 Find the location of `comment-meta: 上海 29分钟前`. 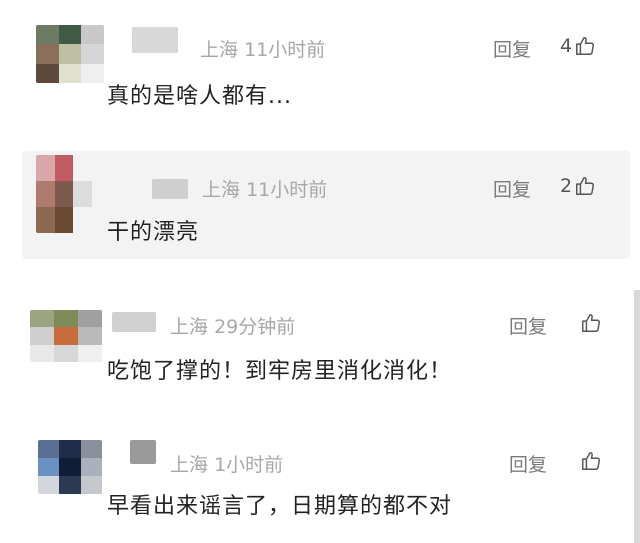

comment-meta: 上海 29分钟前 is located at coordinates (232, 325).